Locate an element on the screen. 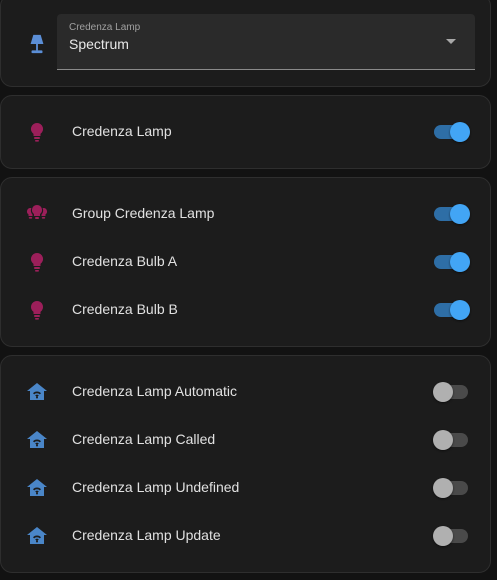 This screenshot has width=497, height=580. bulb-b-toggle is located at coordinates (452, 310).